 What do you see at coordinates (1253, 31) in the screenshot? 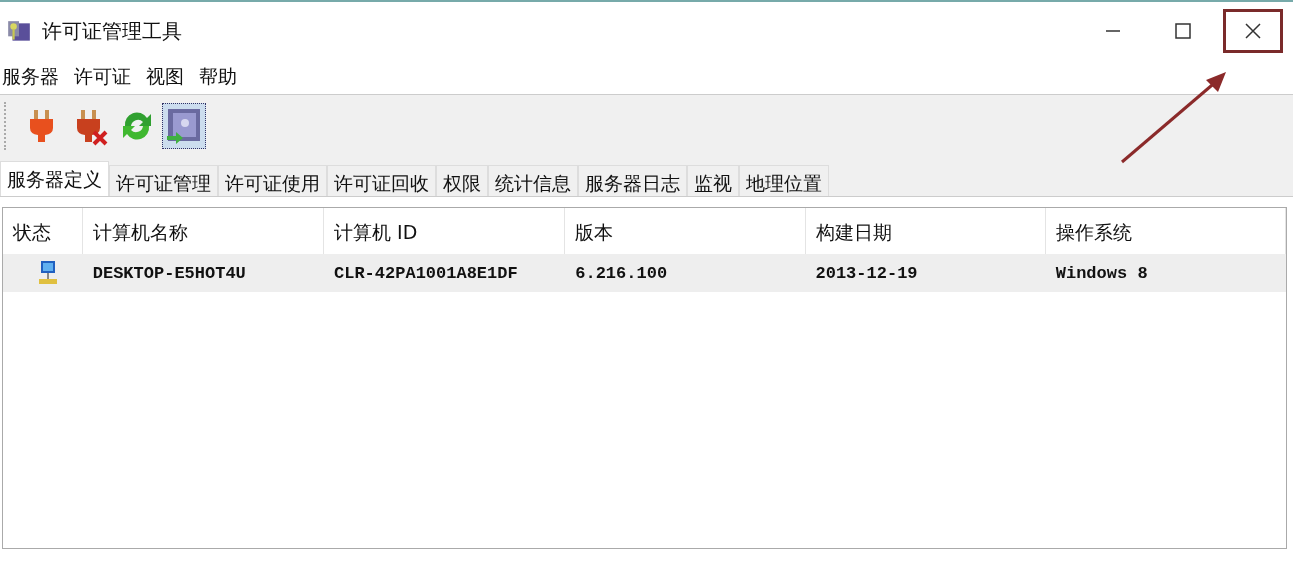
I see `close-button` at bounding box center [1253, 31].